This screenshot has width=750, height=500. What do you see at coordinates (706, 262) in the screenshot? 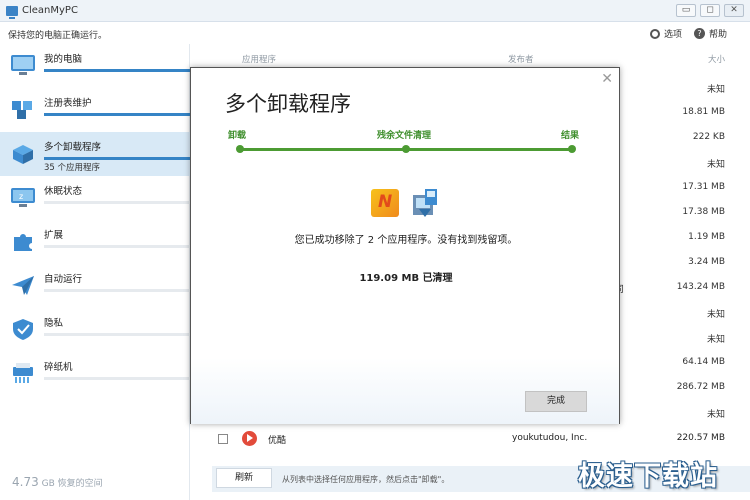
I see `size-cell: 3.24 MB` at bounding box center [706, 262].